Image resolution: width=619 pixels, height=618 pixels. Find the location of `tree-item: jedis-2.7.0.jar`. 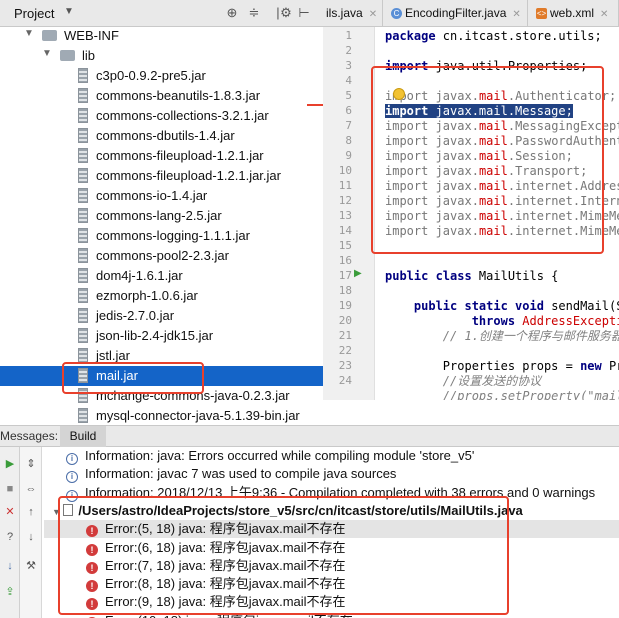

tree-item: jedis-2.7.0.jar is located at coordinates (161, 316).